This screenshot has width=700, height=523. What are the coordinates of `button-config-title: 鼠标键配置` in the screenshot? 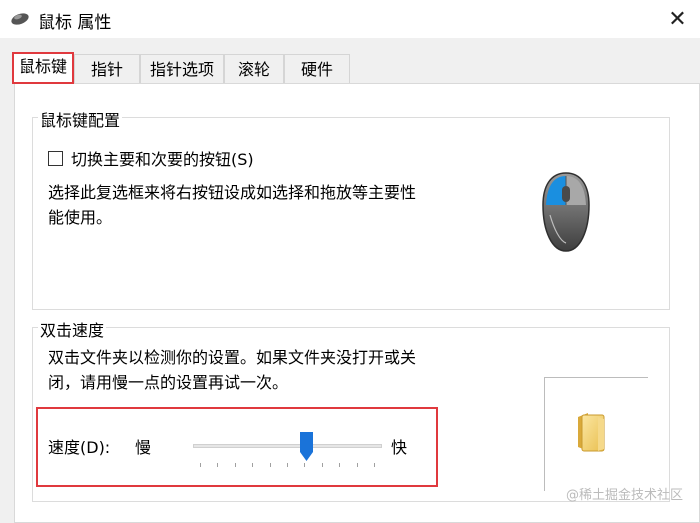 It's located at (80, 119).